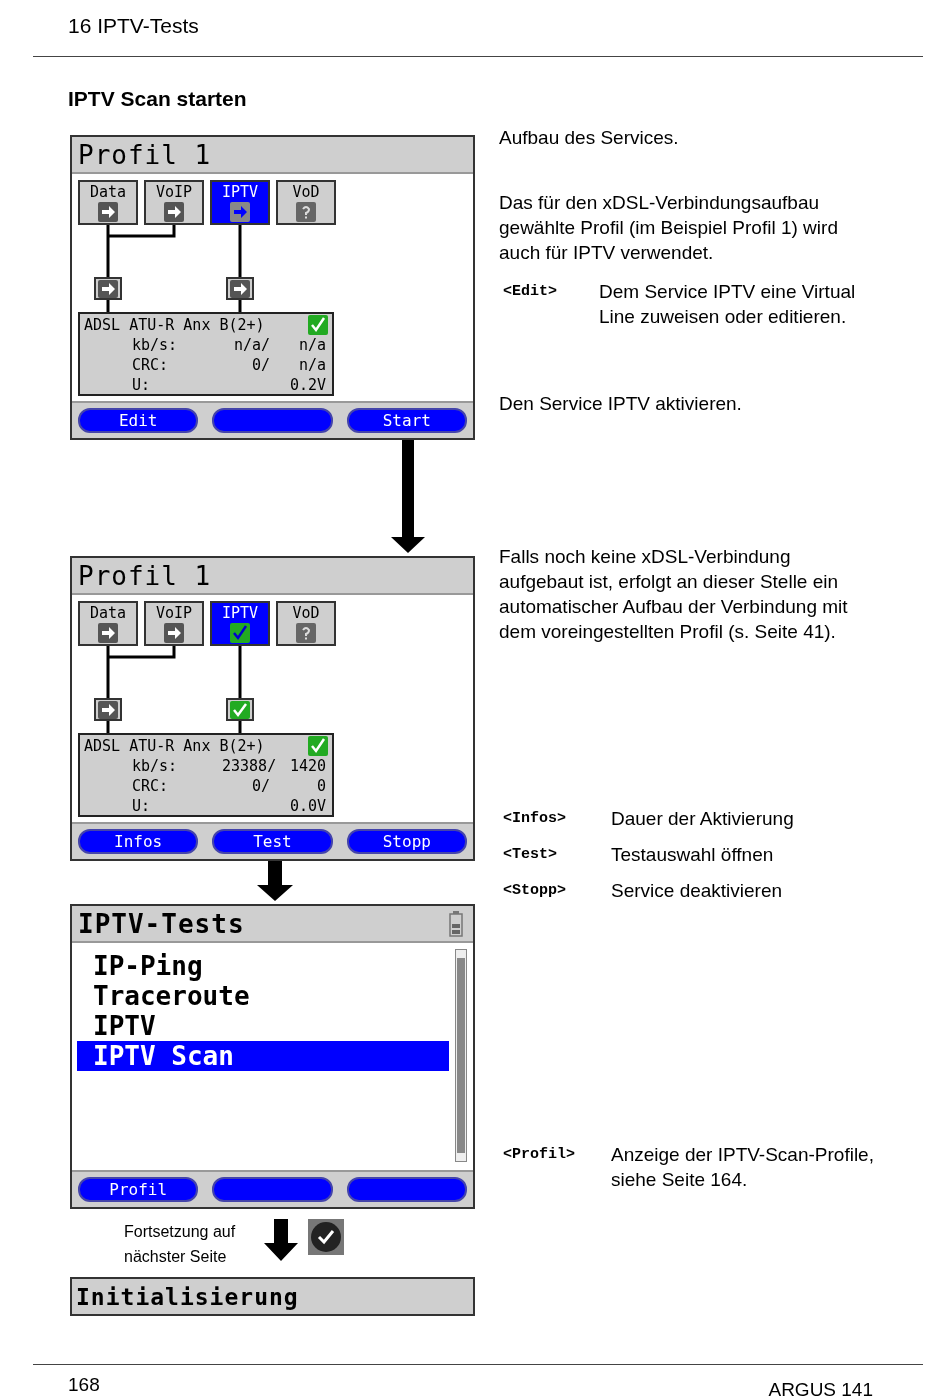  What do you see at coordinates (263, 1026) in the screenshot?
I see `menu-item: IPTV` at bounding box center [263, 1026].